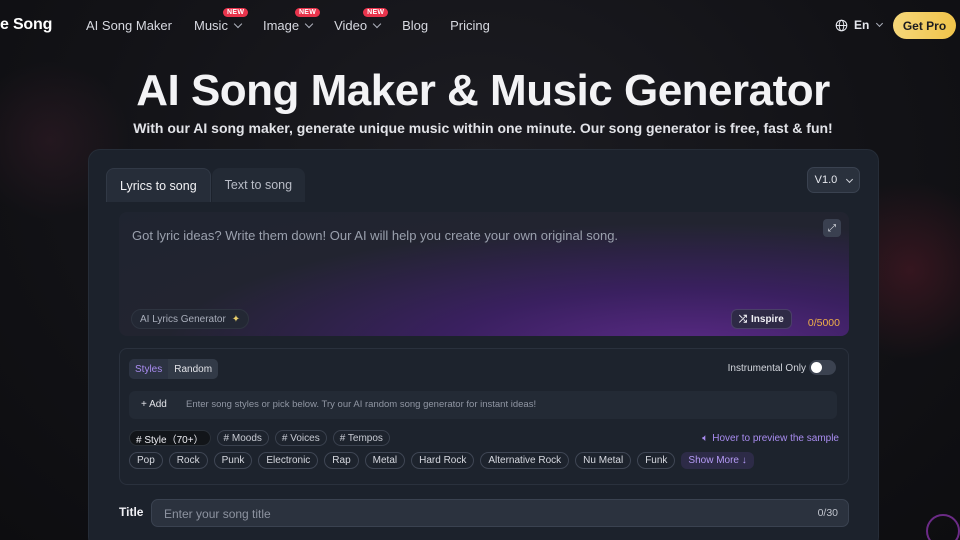 The width and height of the screenshot is (960, 540). I want to click on menu-item-label: Pricing, so click(470, 25).